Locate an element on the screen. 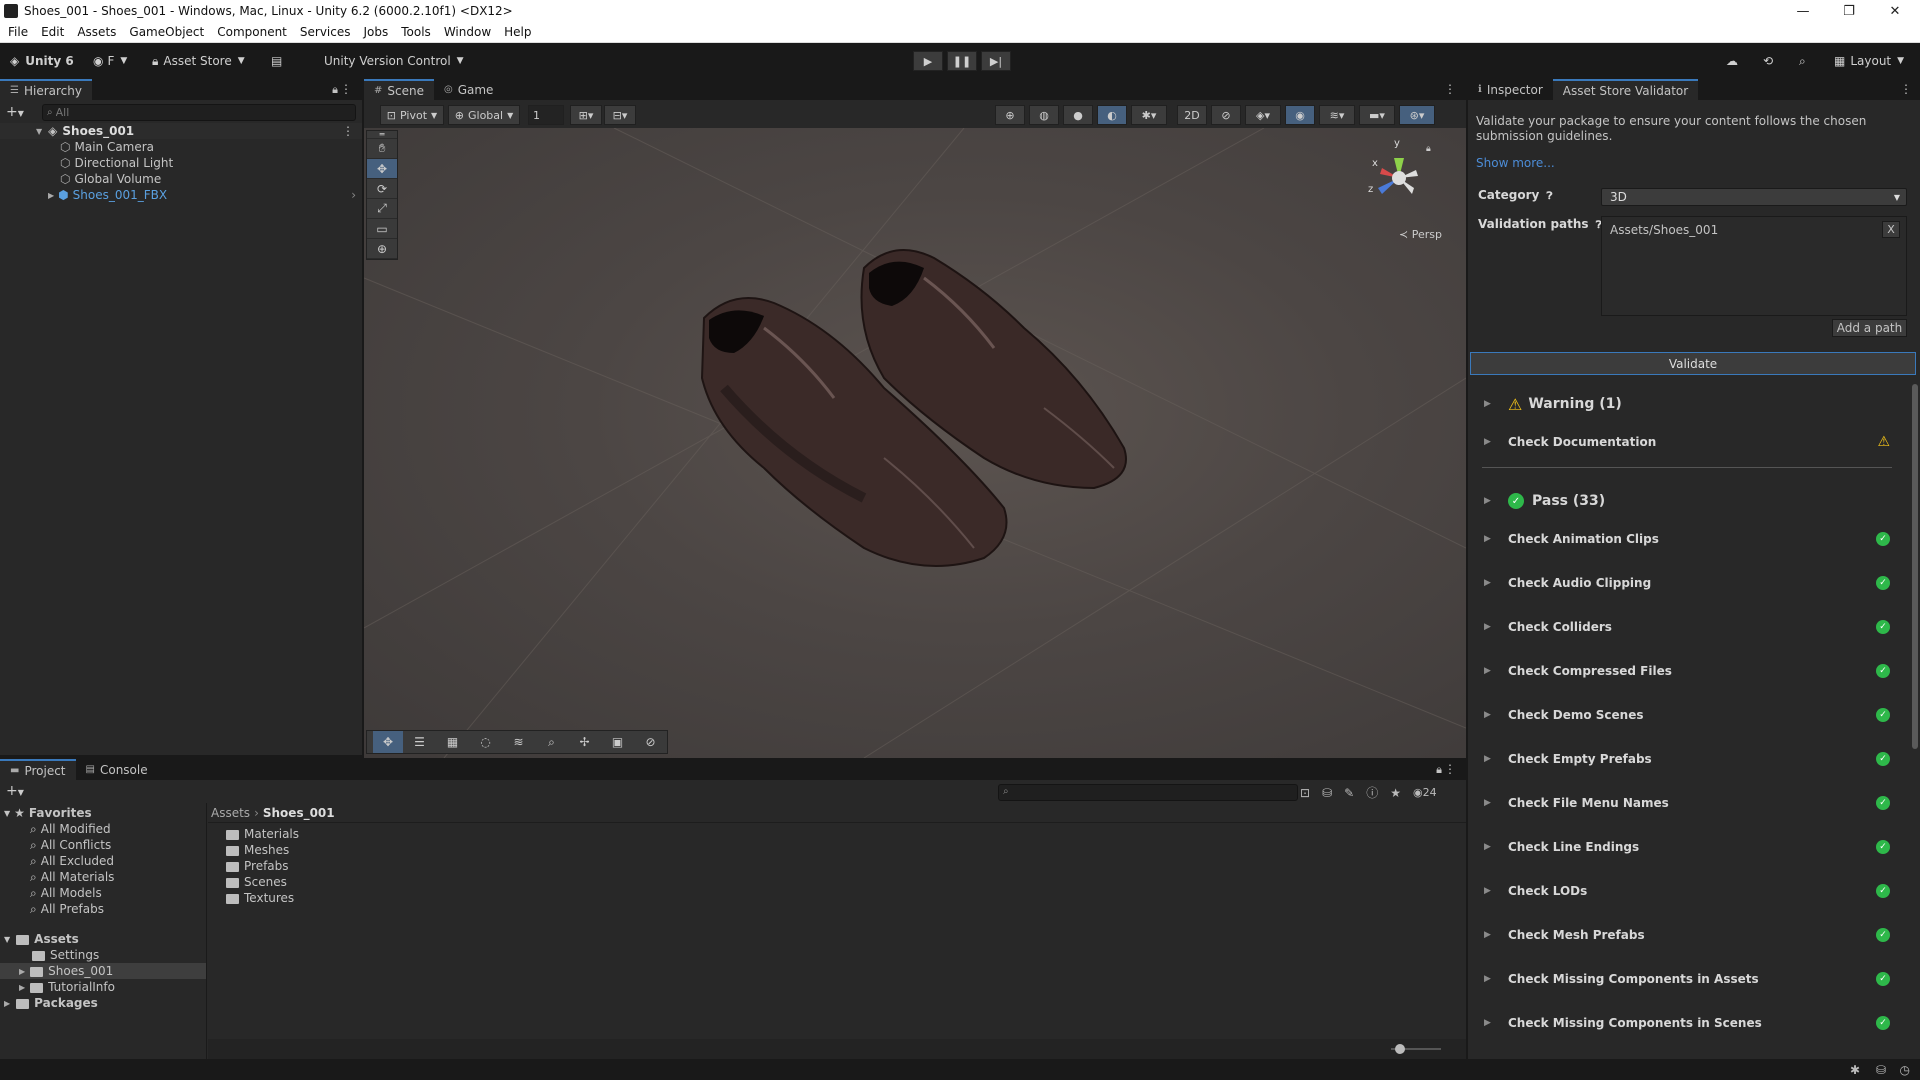 The height and width of the screenshot is (1080, 1920). remove-path-button: X is located at coordinates (1891, 229).